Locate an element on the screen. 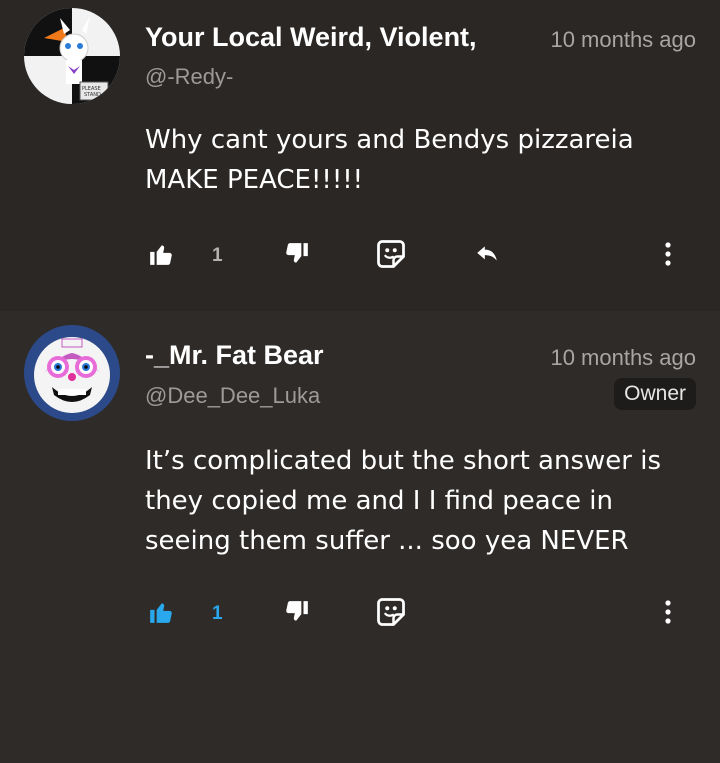 The height and width of the screenshot is (763, 720). svg-text: STAND is located at coordinates (92, 95).